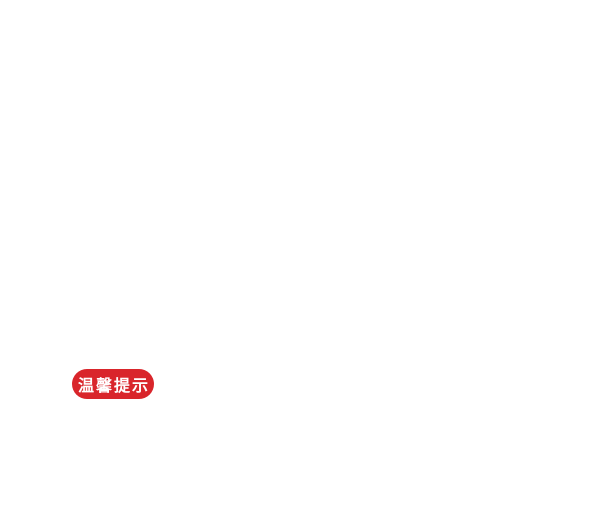 This screenshot has height=519, width=598. I want to click on notice-badge-label: 温馨提示, so click(113, 385).